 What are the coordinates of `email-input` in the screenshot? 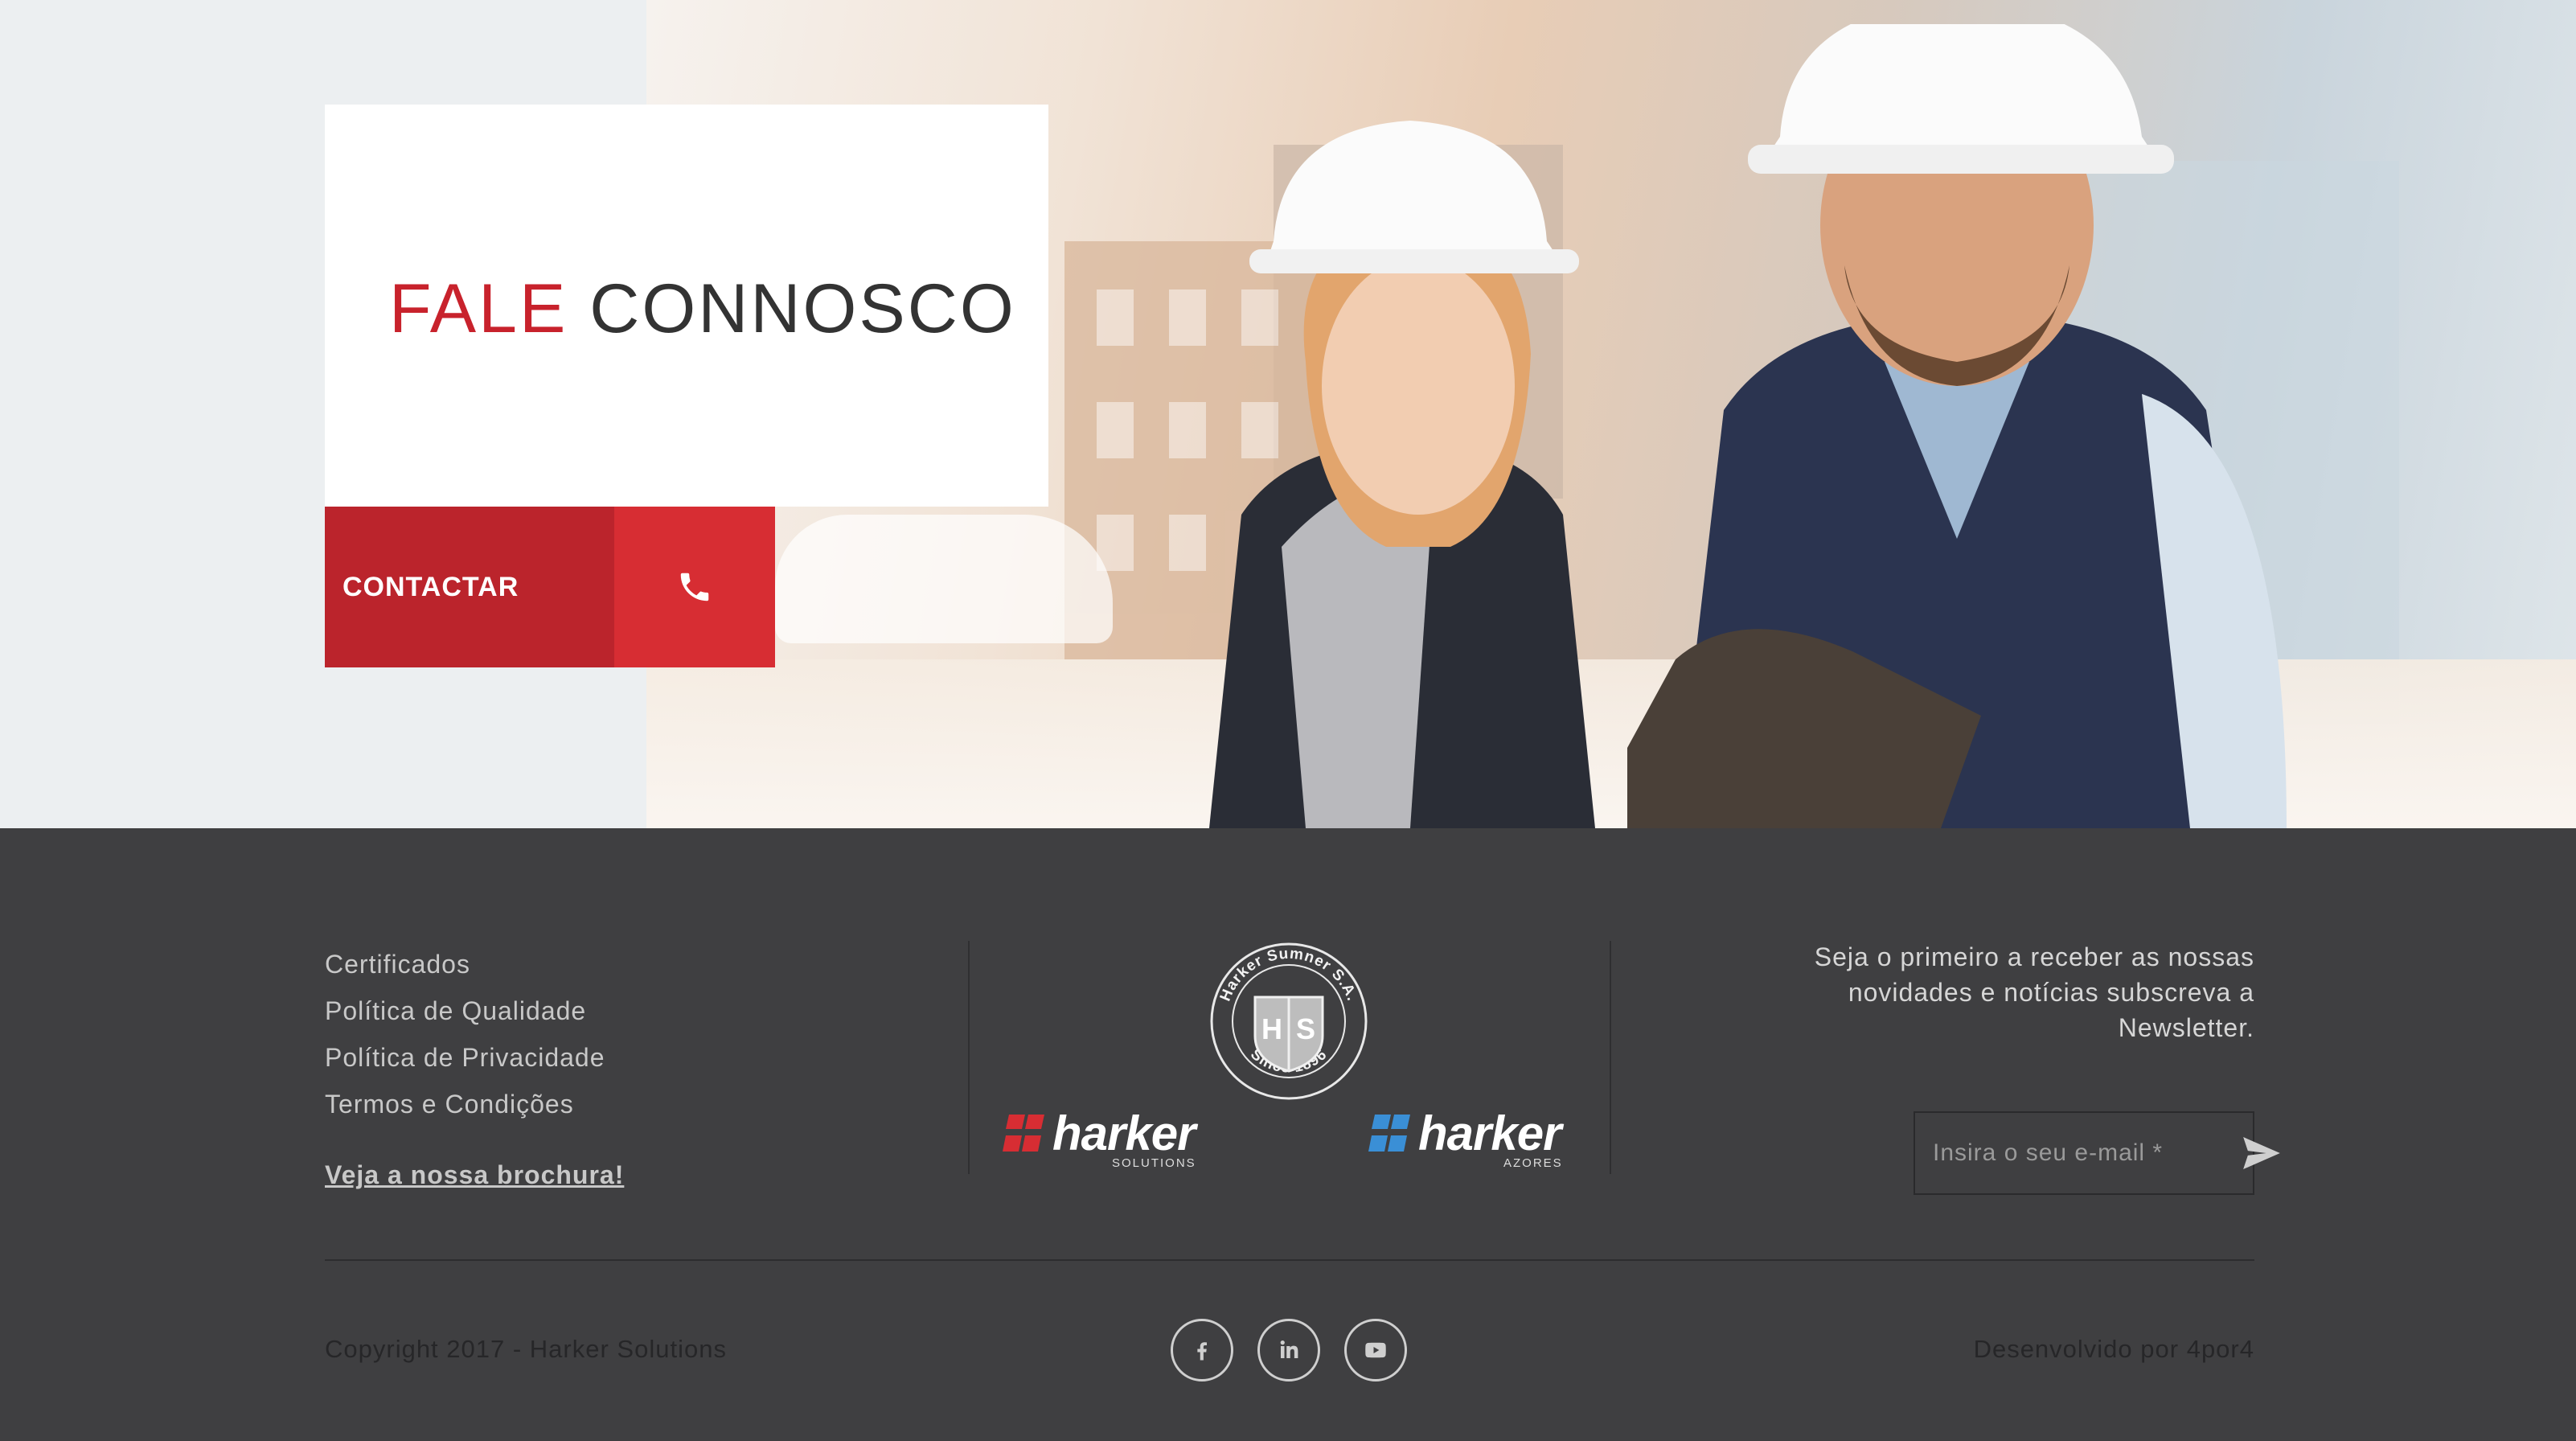 It's located at (2079, 1153).